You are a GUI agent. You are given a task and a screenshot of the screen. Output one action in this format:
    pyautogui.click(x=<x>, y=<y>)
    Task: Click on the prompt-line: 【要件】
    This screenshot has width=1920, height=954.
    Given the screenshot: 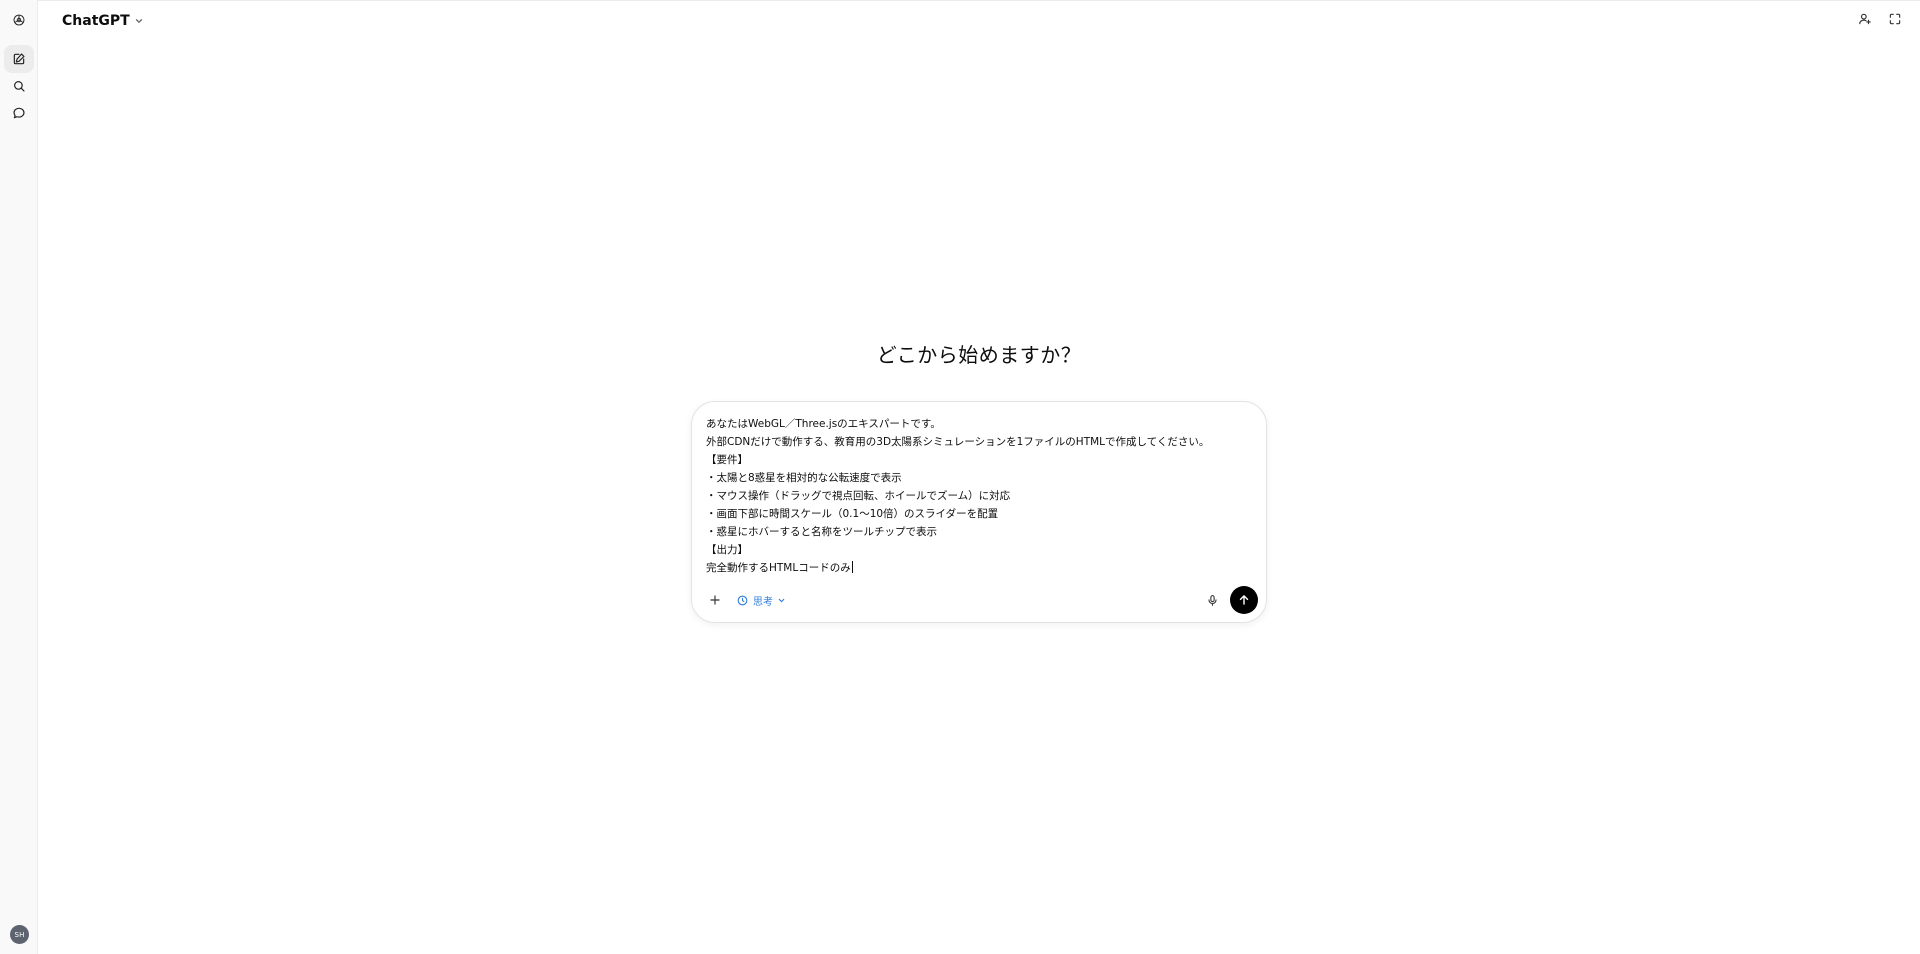 What is the action you would take?
    pyautogui.click(x=727, y=460)
    